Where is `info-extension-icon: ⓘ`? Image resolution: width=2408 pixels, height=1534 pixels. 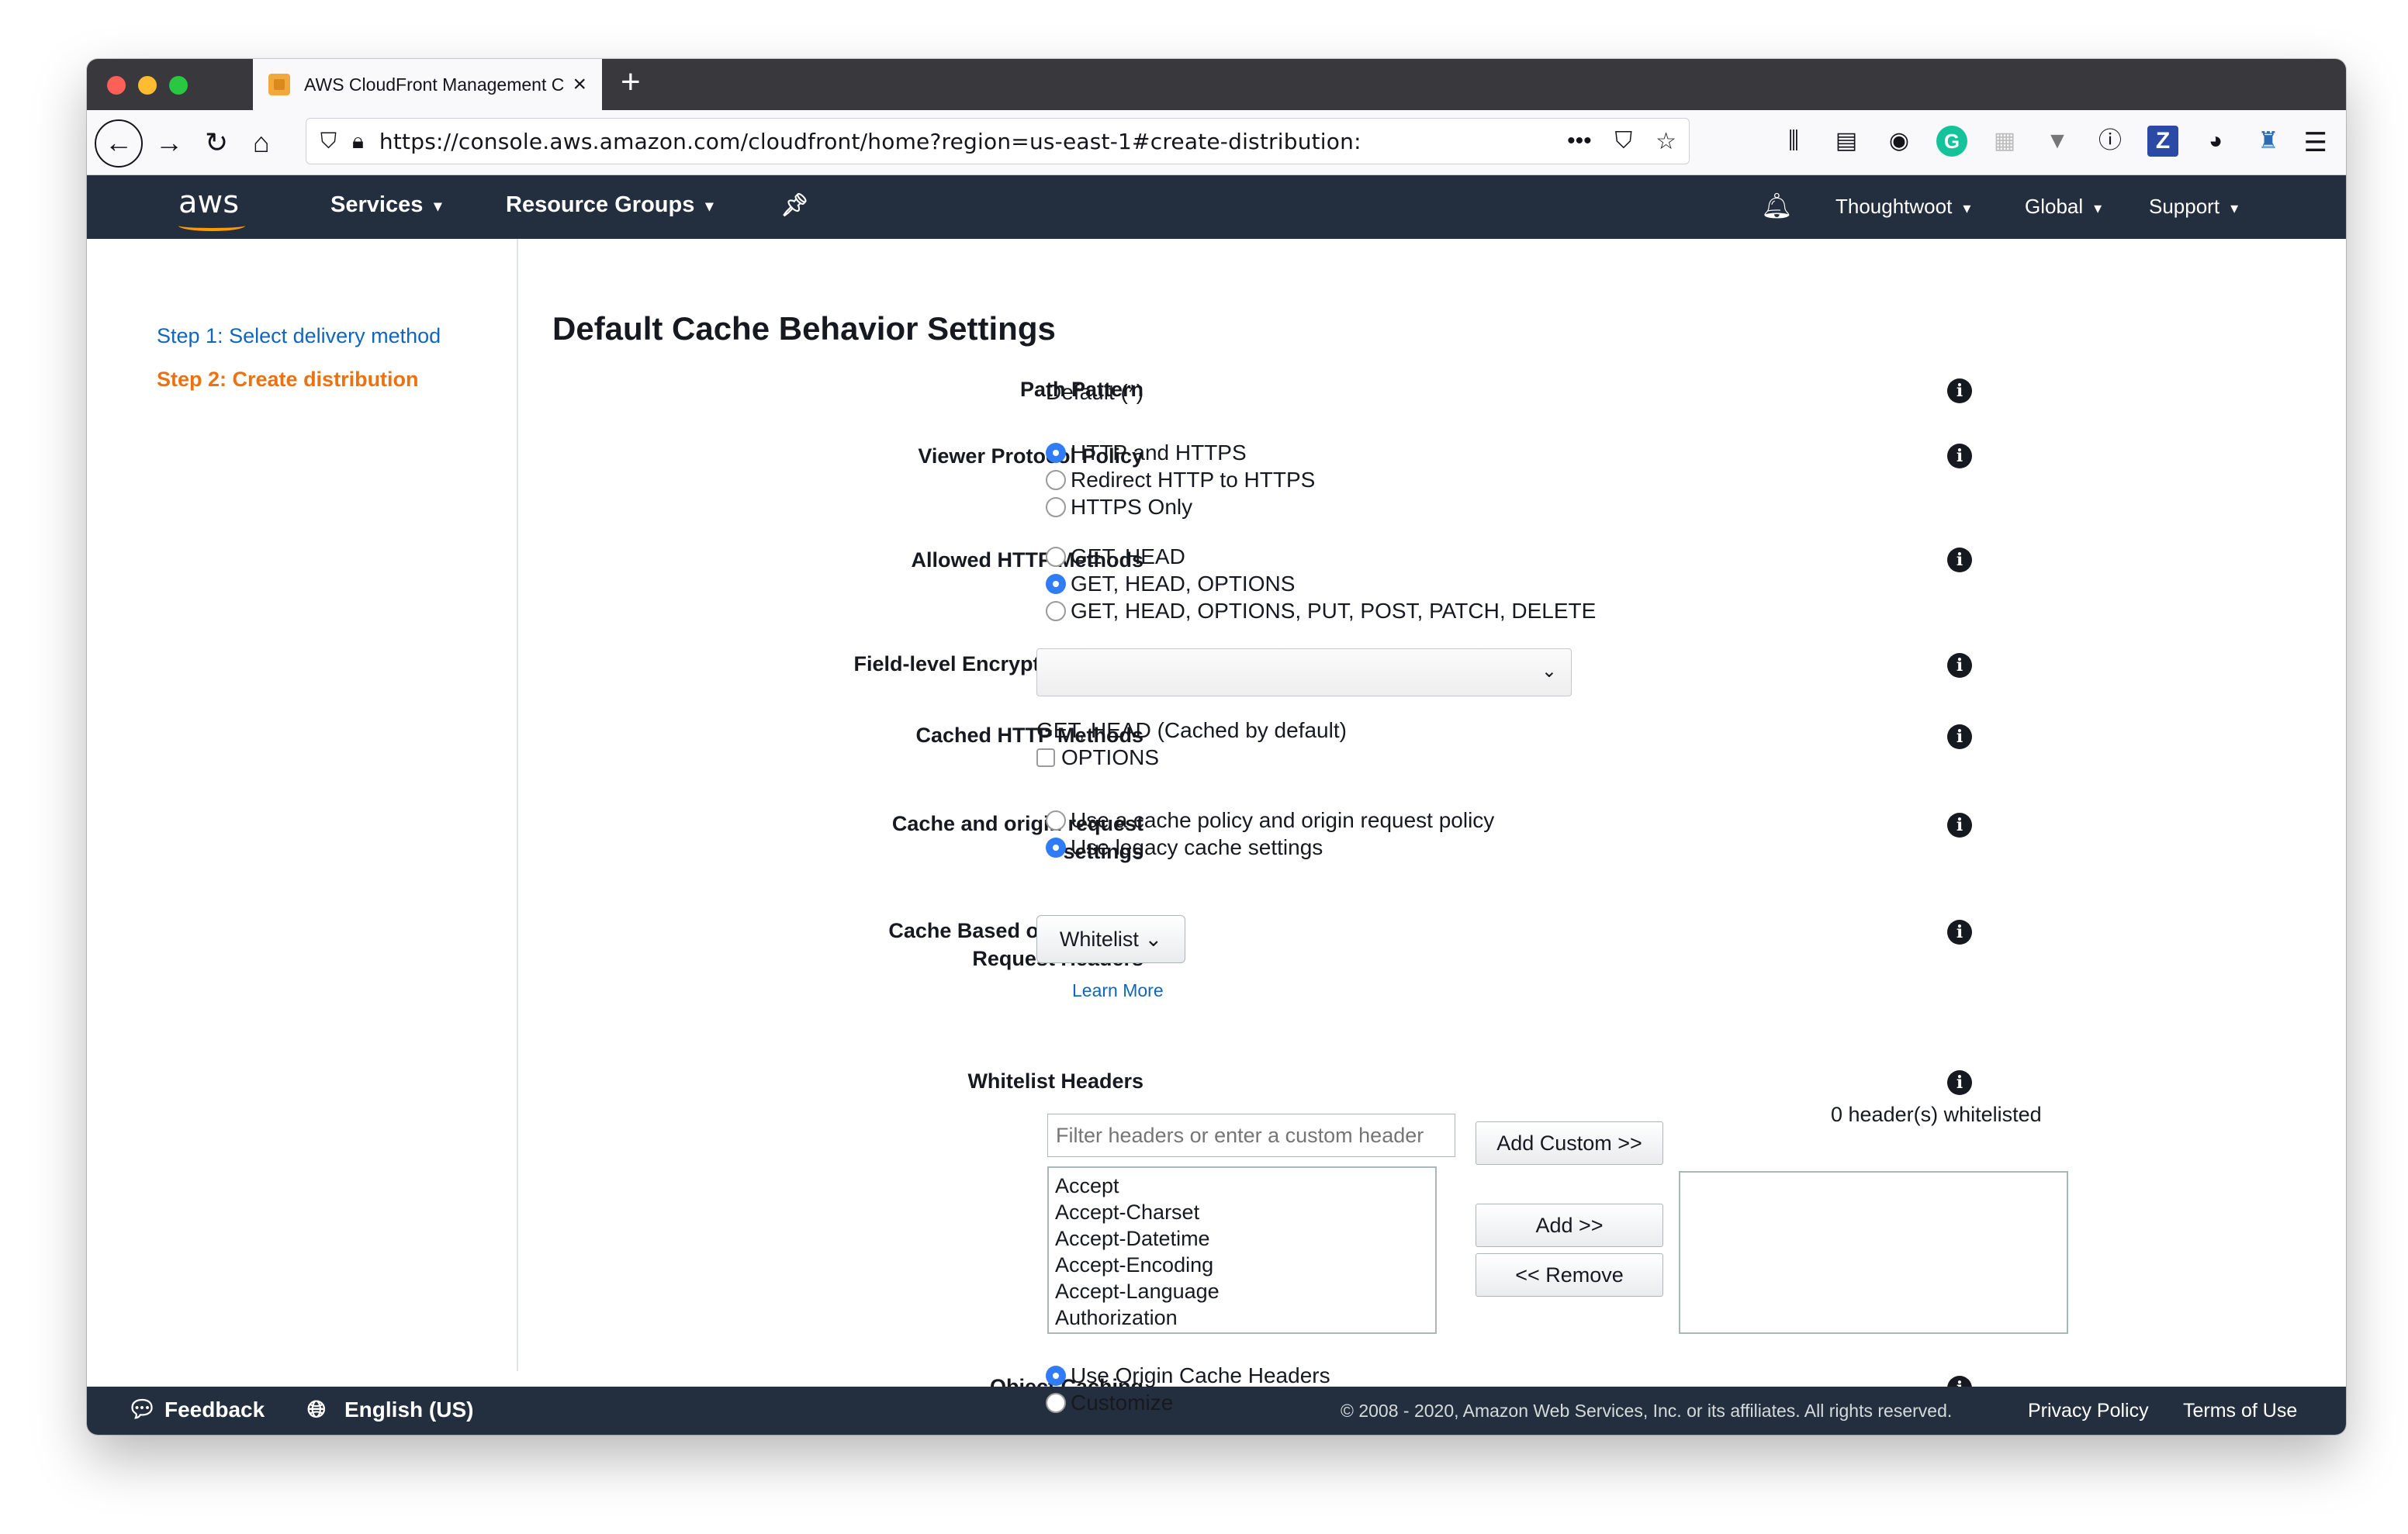
info-extension-icon: ⓘ is located at coordinates (2110, 141).